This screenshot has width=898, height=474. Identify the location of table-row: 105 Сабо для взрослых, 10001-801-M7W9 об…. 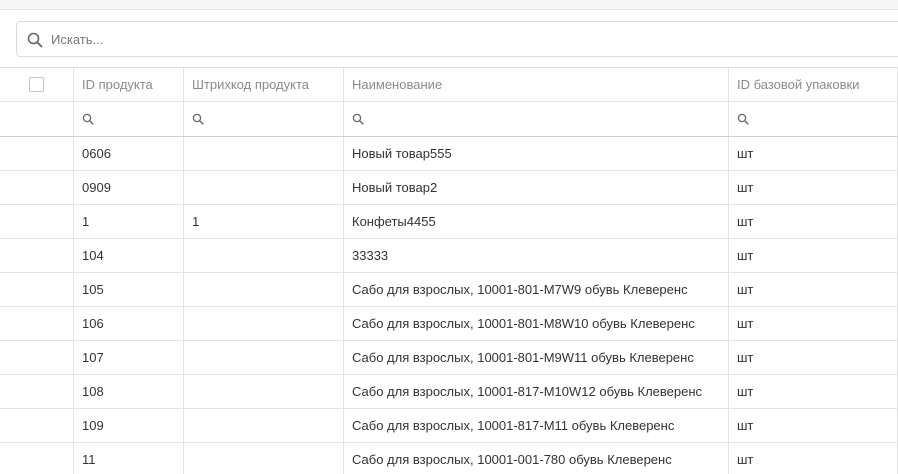
(449, 290).